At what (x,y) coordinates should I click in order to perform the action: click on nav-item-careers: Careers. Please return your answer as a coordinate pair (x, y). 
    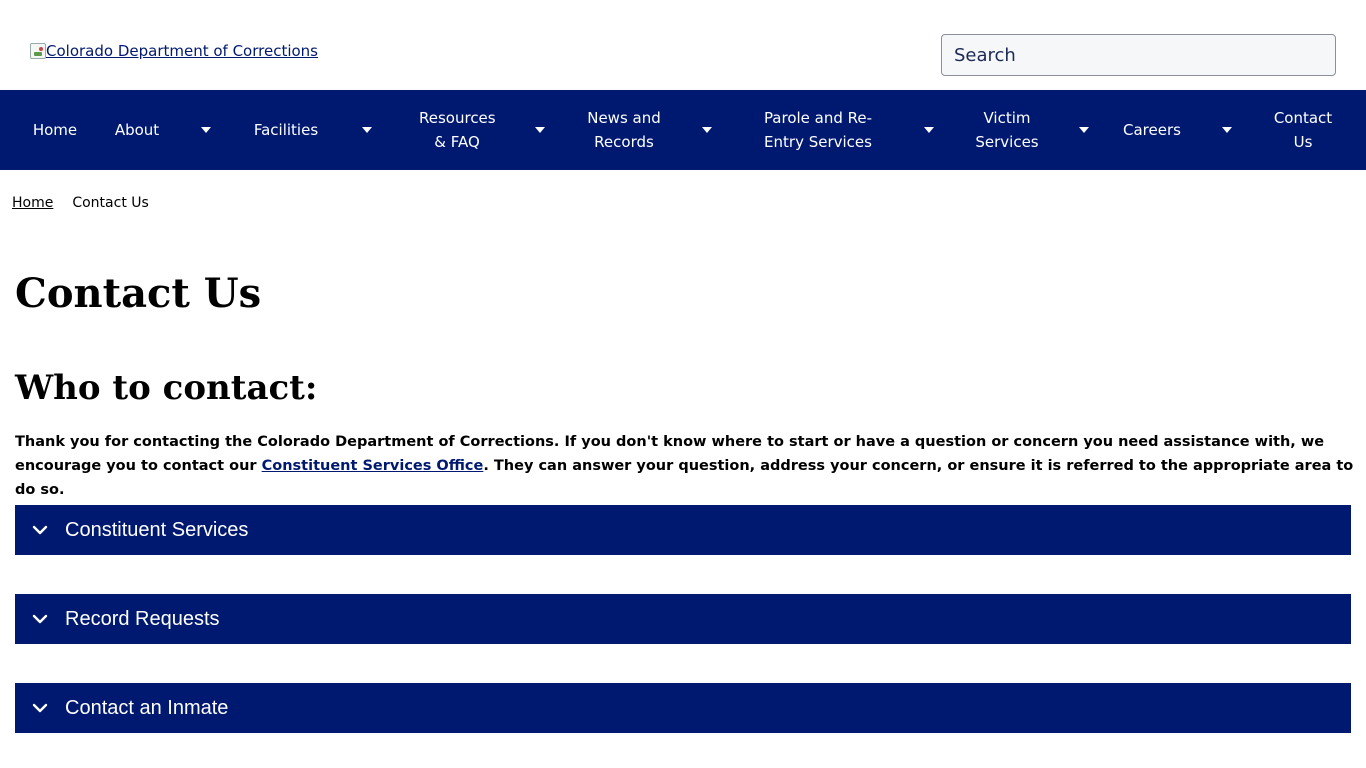
    Looking at the image, I should click on (1152, 130).